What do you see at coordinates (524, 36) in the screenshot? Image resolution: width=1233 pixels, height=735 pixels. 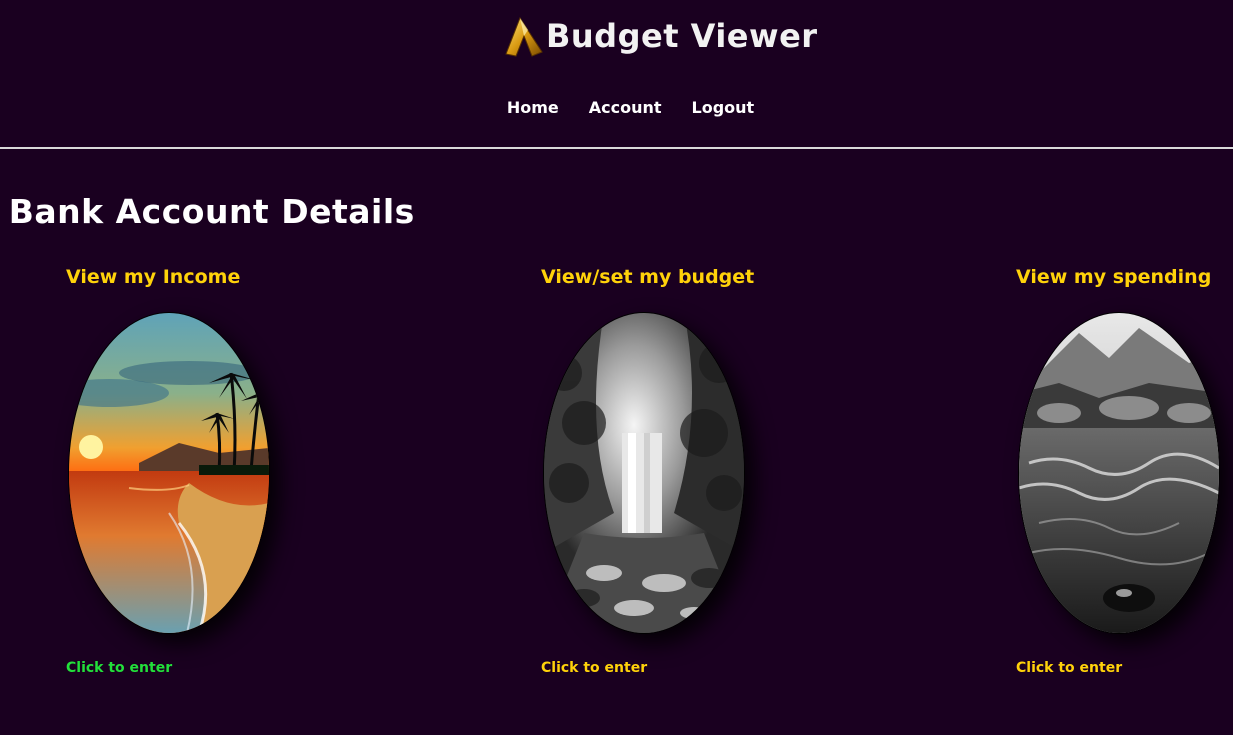 I see `logo-icon` at bounding box center [524, 36].